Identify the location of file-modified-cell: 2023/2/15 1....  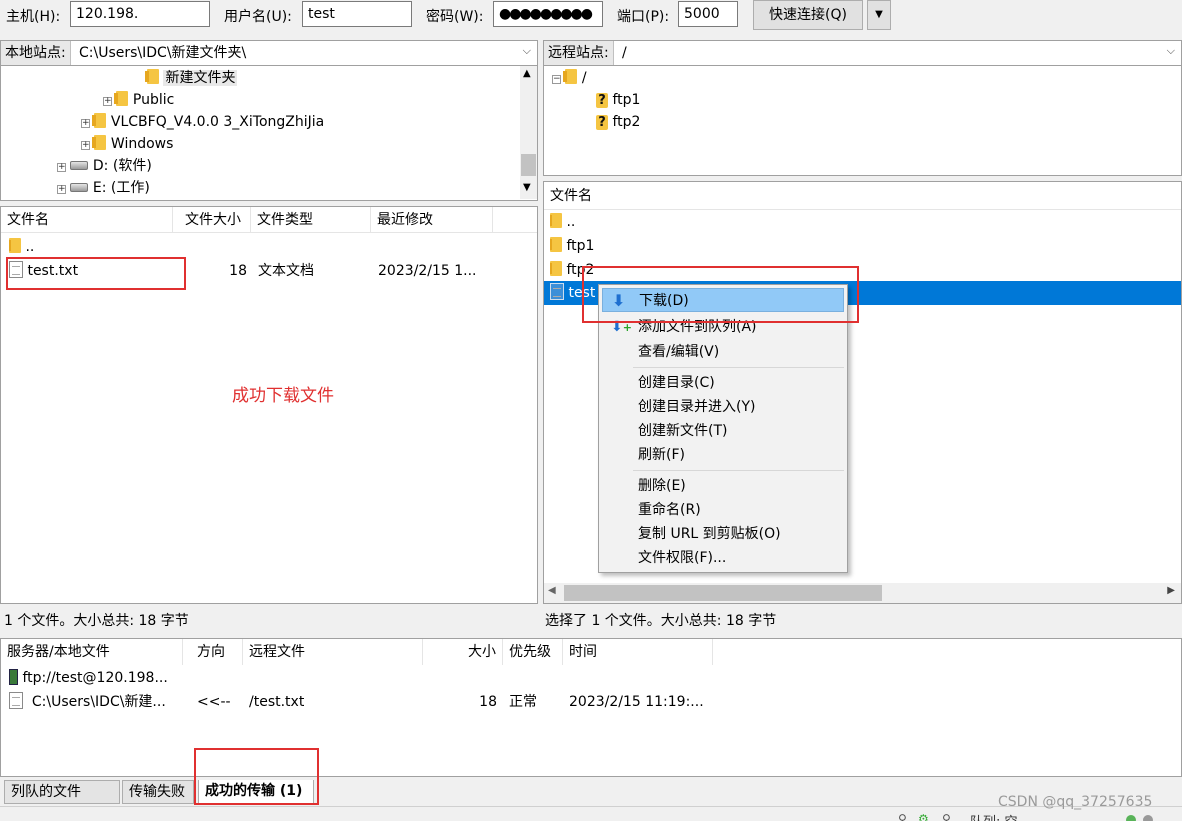
(427, 271).